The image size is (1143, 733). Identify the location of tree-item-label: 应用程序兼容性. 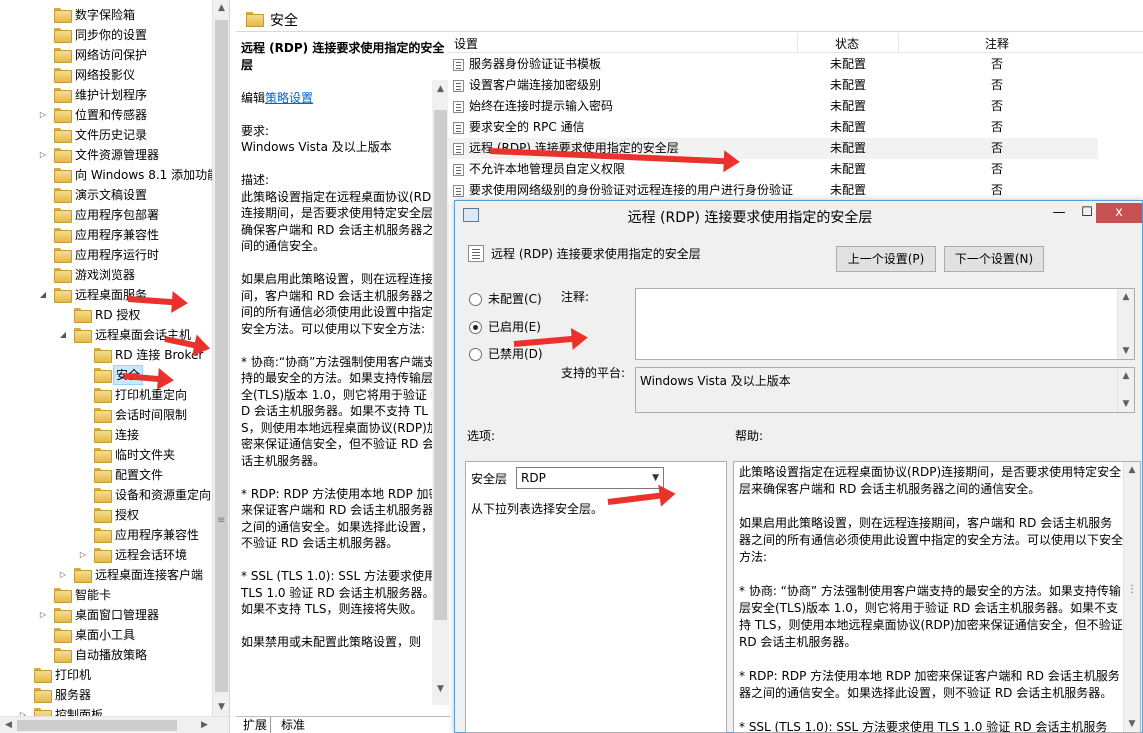
(157, 535).